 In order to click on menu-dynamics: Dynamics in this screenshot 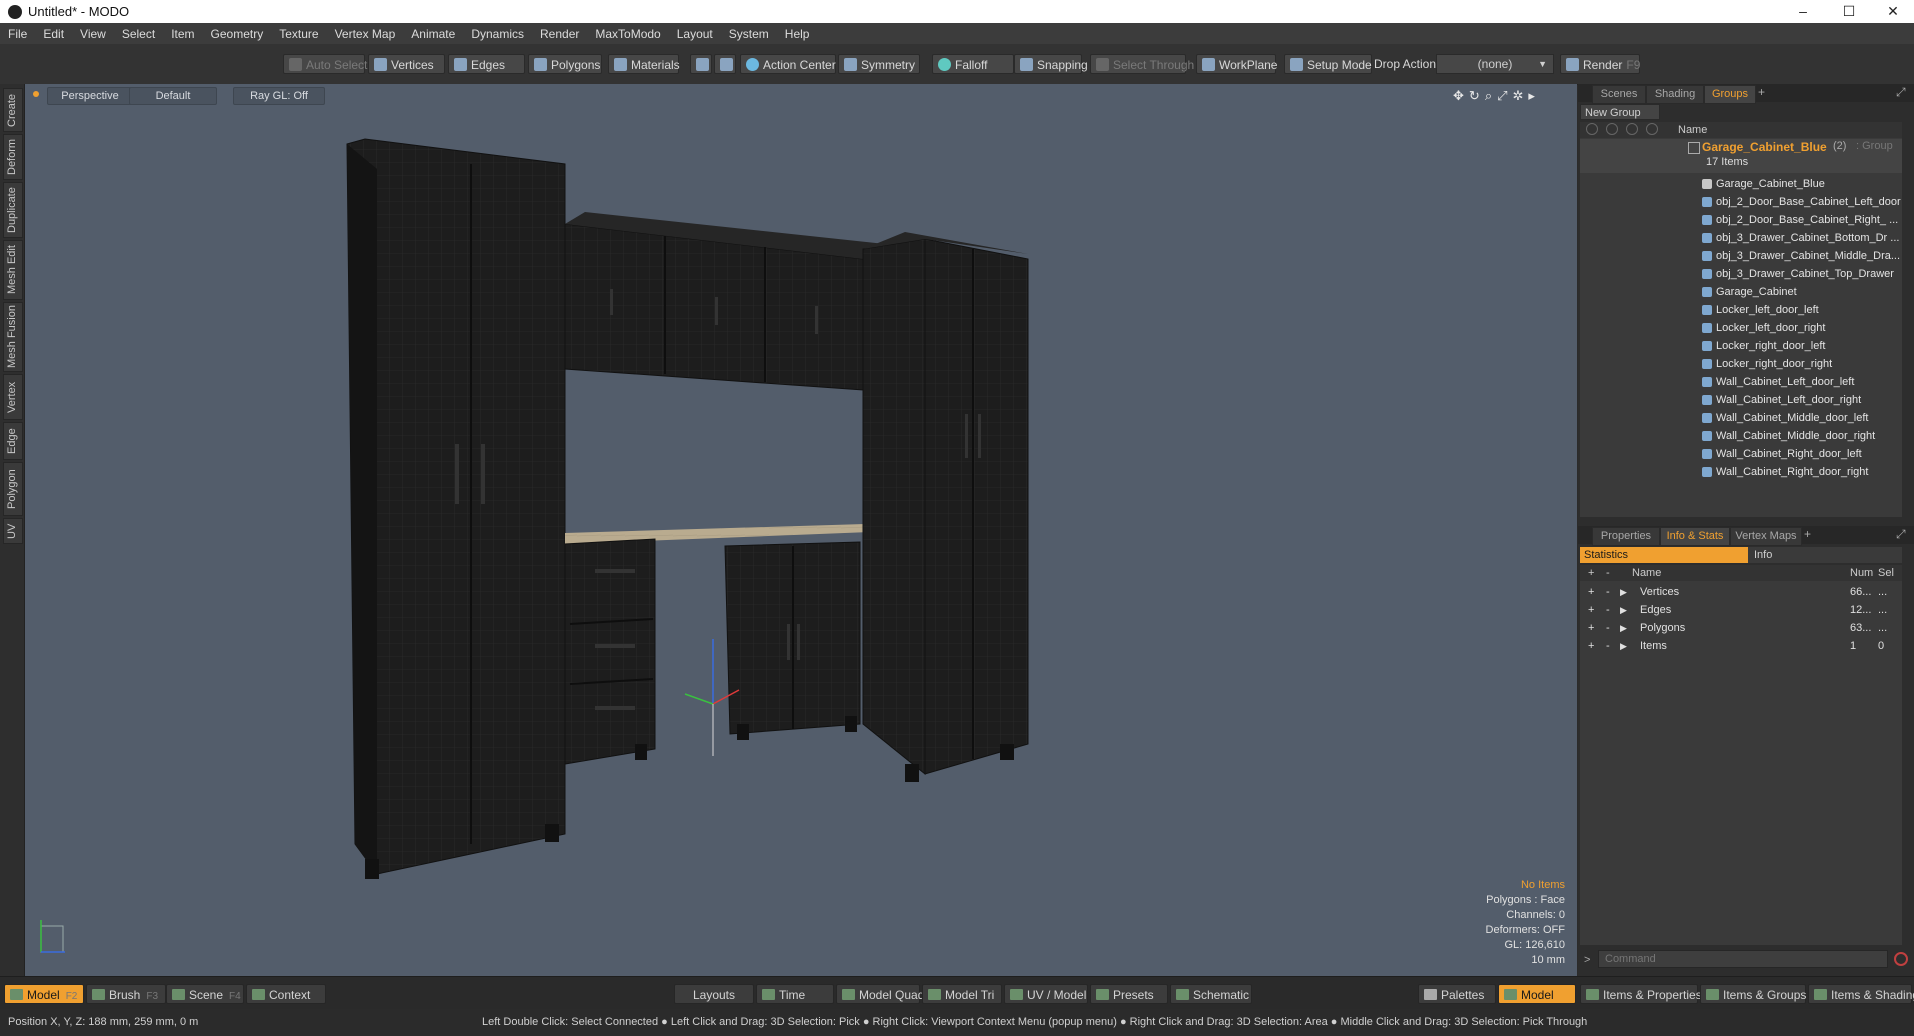, I will do `click(497, 34)`.